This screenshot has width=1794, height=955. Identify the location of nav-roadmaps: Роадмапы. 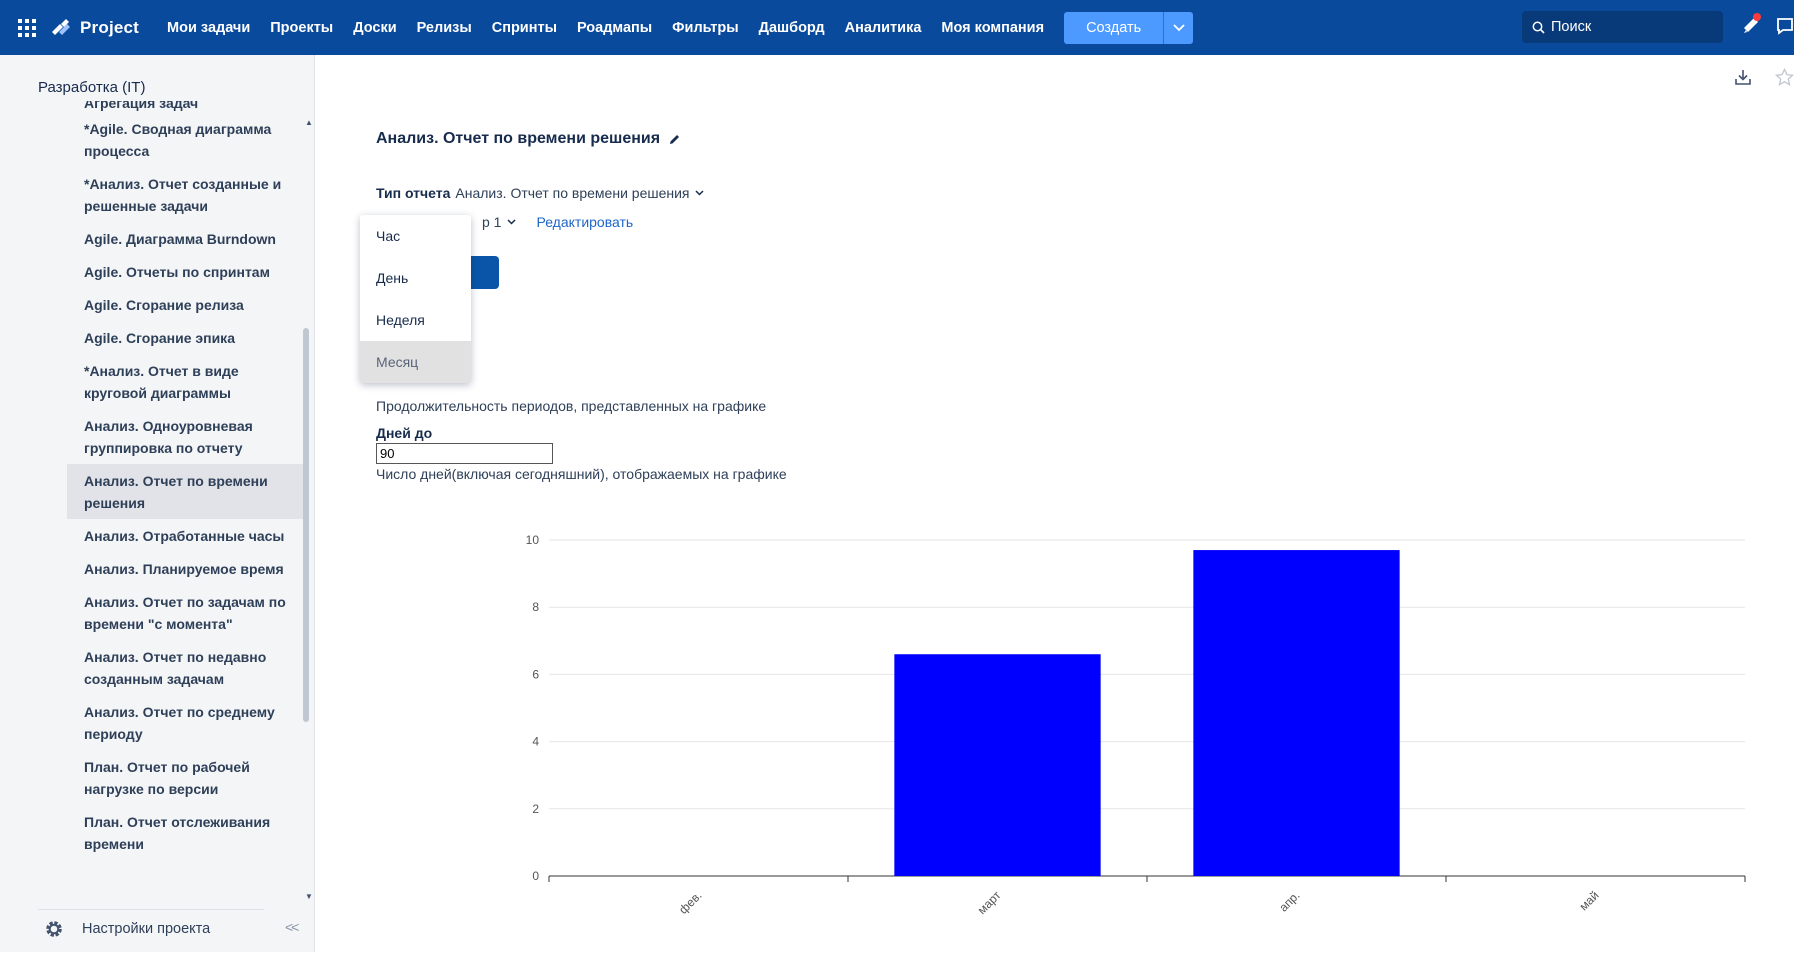
(614, 28).